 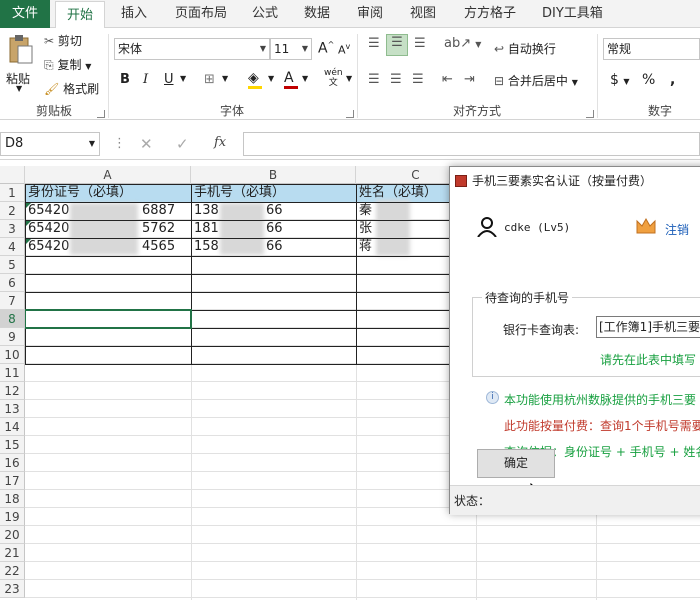 I want to click on copy-button: ⎘ 复制 ▼, so click(x=67, y=64).